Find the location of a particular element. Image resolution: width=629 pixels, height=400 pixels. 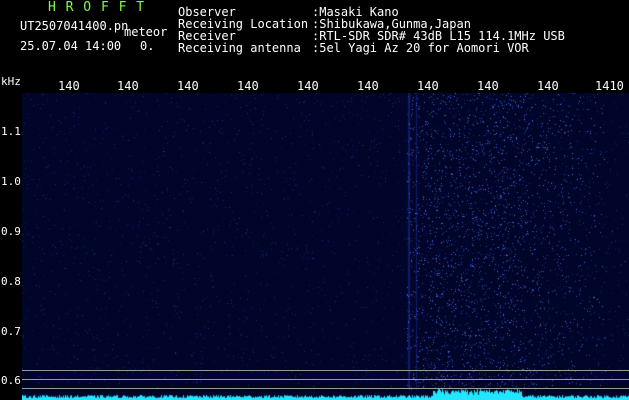

x-tick-label: 1410 is located at coordinates (609, 86).